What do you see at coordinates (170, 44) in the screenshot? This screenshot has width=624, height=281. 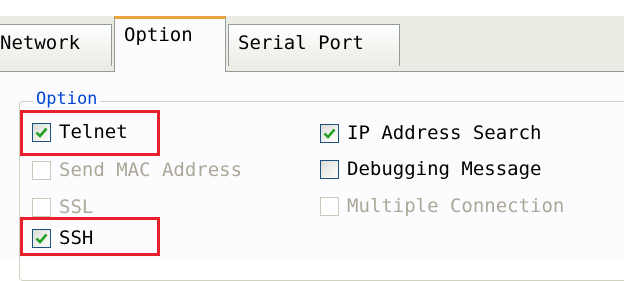 I see `tab-option: Option` at bounding box center [170, 44].